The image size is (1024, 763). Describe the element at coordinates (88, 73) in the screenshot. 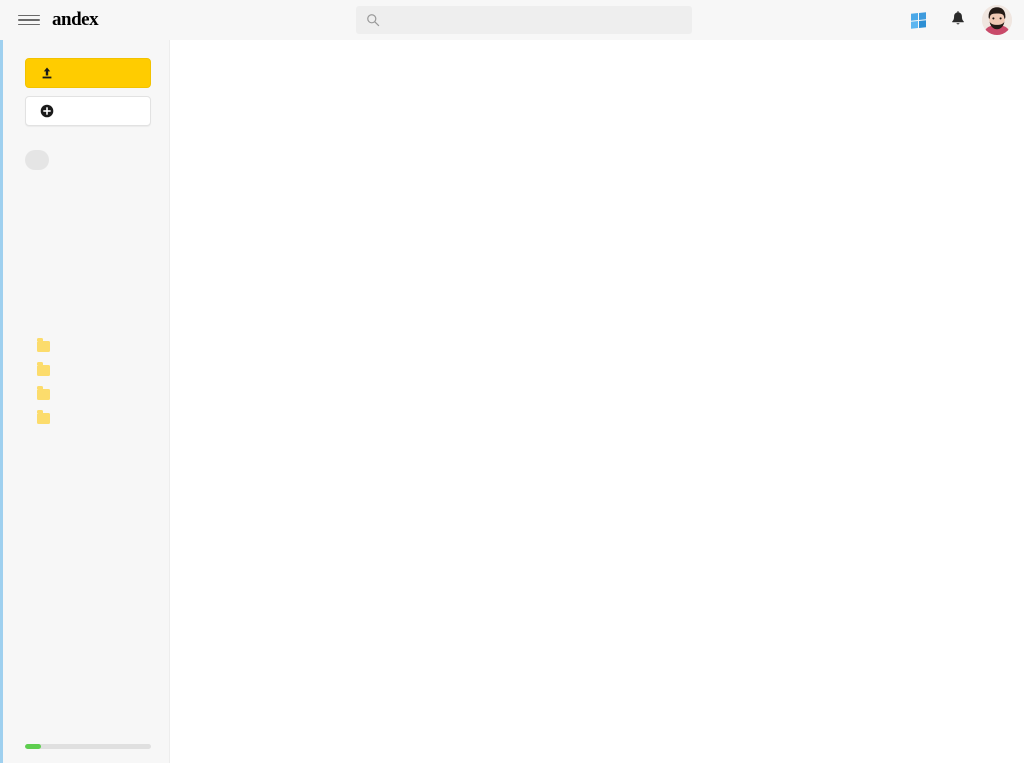

I see `upload-button` at that location.